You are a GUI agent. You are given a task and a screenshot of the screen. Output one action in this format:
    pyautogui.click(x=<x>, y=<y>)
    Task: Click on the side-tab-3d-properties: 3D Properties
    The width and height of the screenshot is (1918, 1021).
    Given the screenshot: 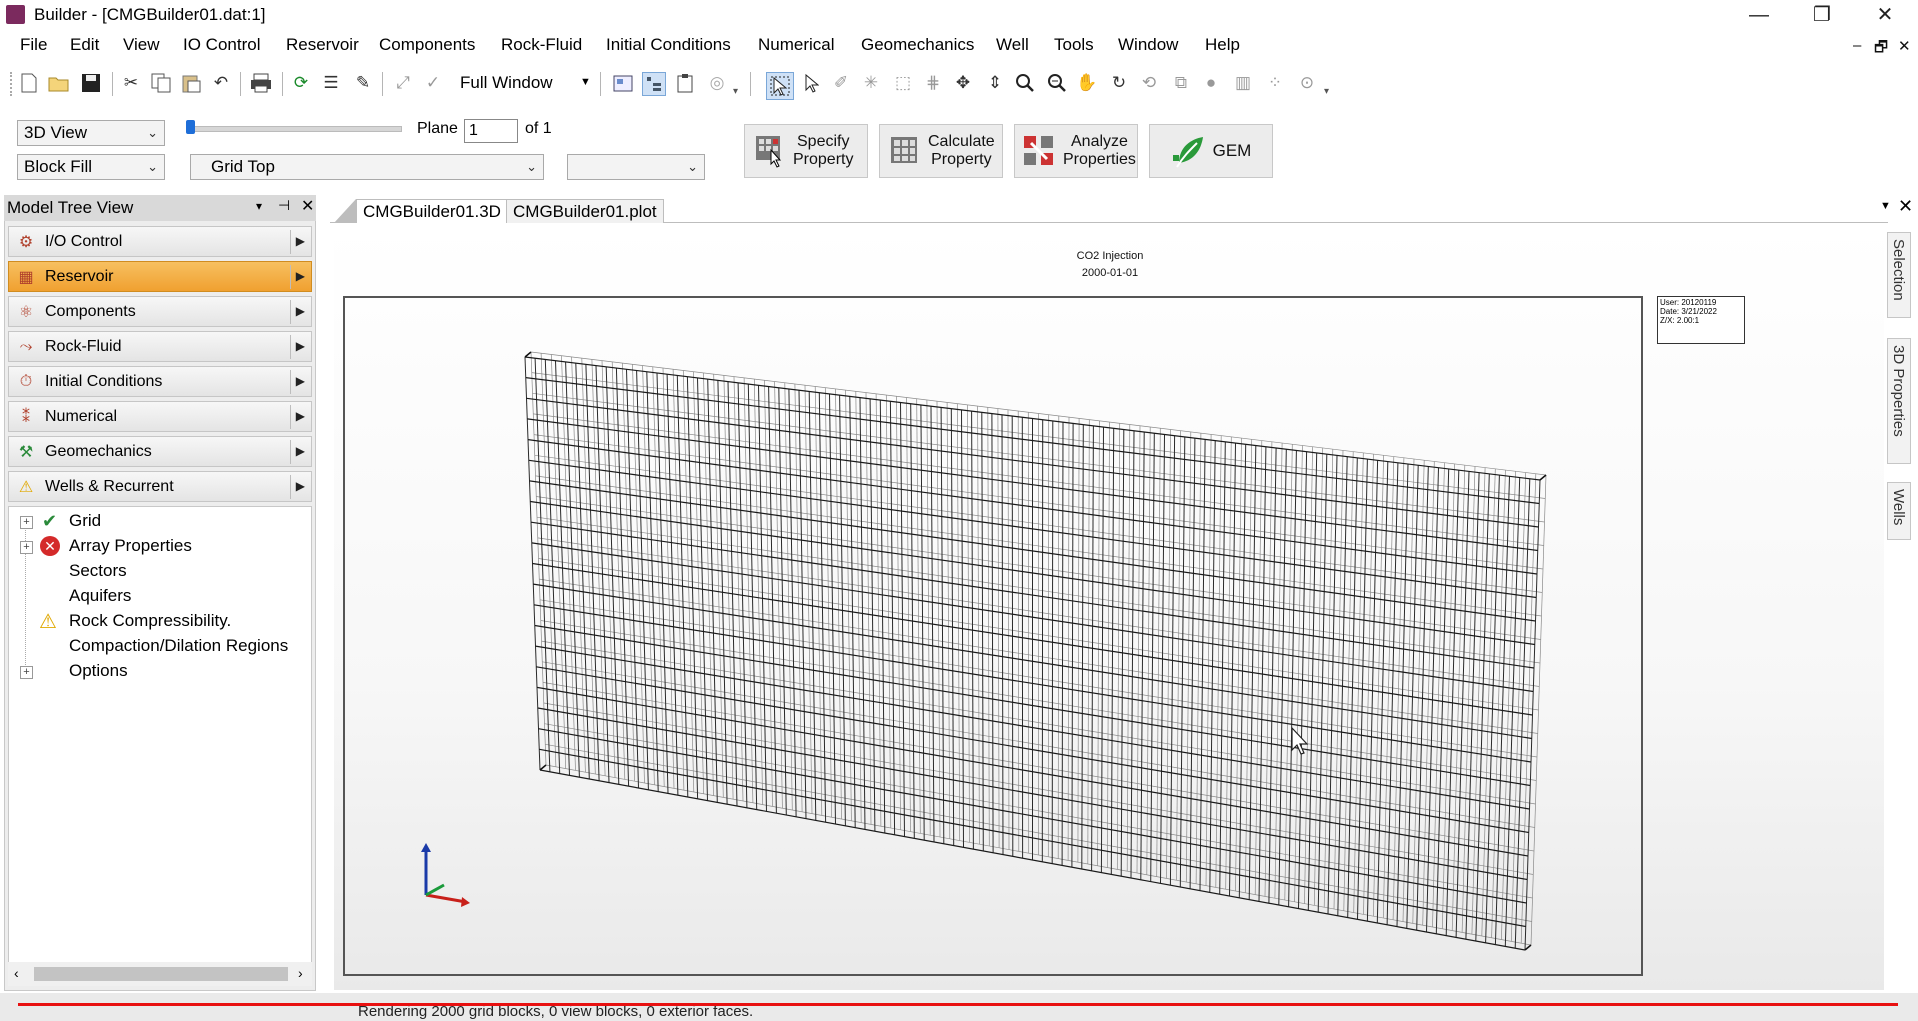 What is the action you would take?
    pyautogui.click(x=1899, y=401)
    